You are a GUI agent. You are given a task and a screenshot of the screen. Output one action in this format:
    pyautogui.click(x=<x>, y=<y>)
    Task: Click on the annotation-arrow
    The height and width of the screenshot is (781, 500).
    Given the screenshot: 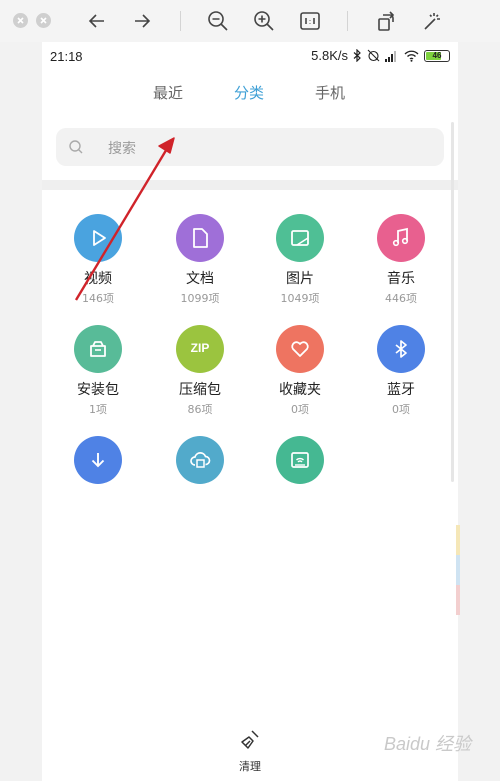 What is the action you would take?
    pyautogui.click(x=124, y=219)
    